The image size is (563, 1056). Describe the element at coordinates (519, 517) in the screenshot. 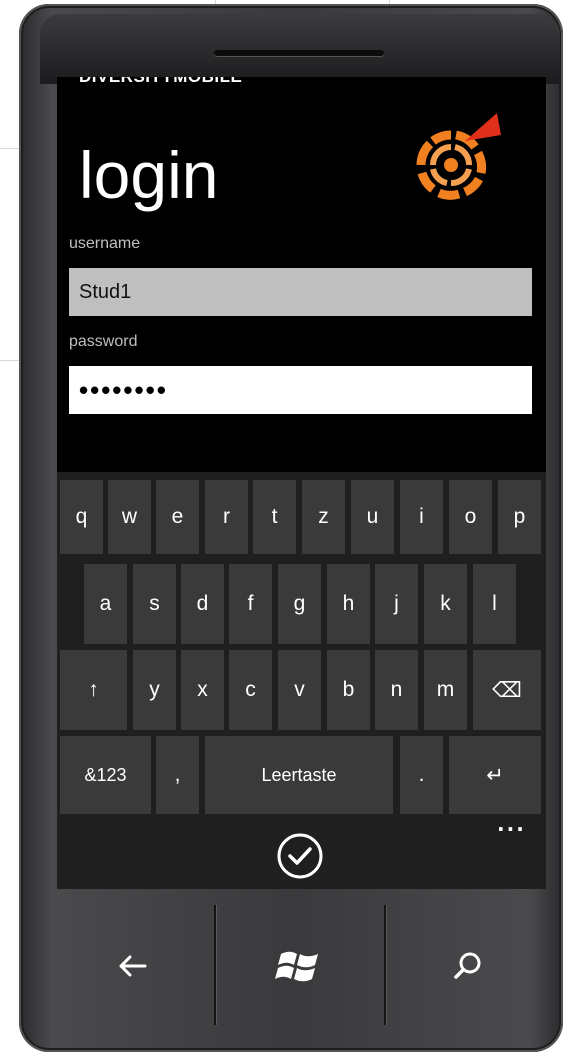

I see `key-p: p` at that location.